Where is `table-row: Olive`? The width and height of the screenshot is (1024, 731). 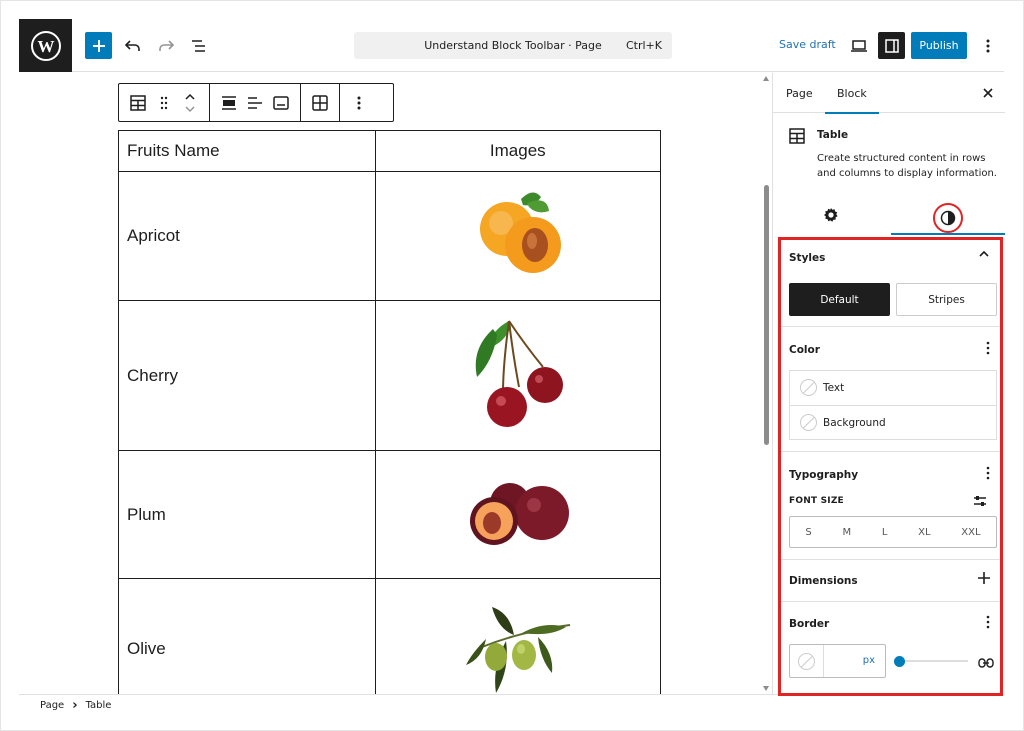
table-row: Olive is located at coordinates (390, 636).